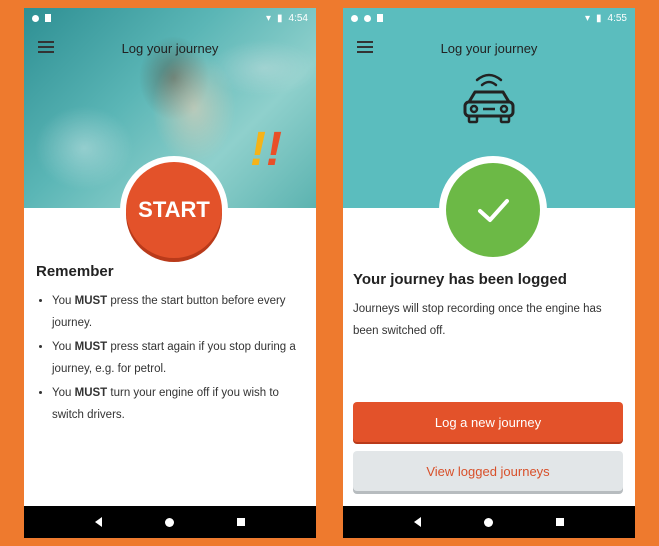 The width and height of the screenshot is (659, 546). I want to click on car-signal-icon, so click(489, 98).